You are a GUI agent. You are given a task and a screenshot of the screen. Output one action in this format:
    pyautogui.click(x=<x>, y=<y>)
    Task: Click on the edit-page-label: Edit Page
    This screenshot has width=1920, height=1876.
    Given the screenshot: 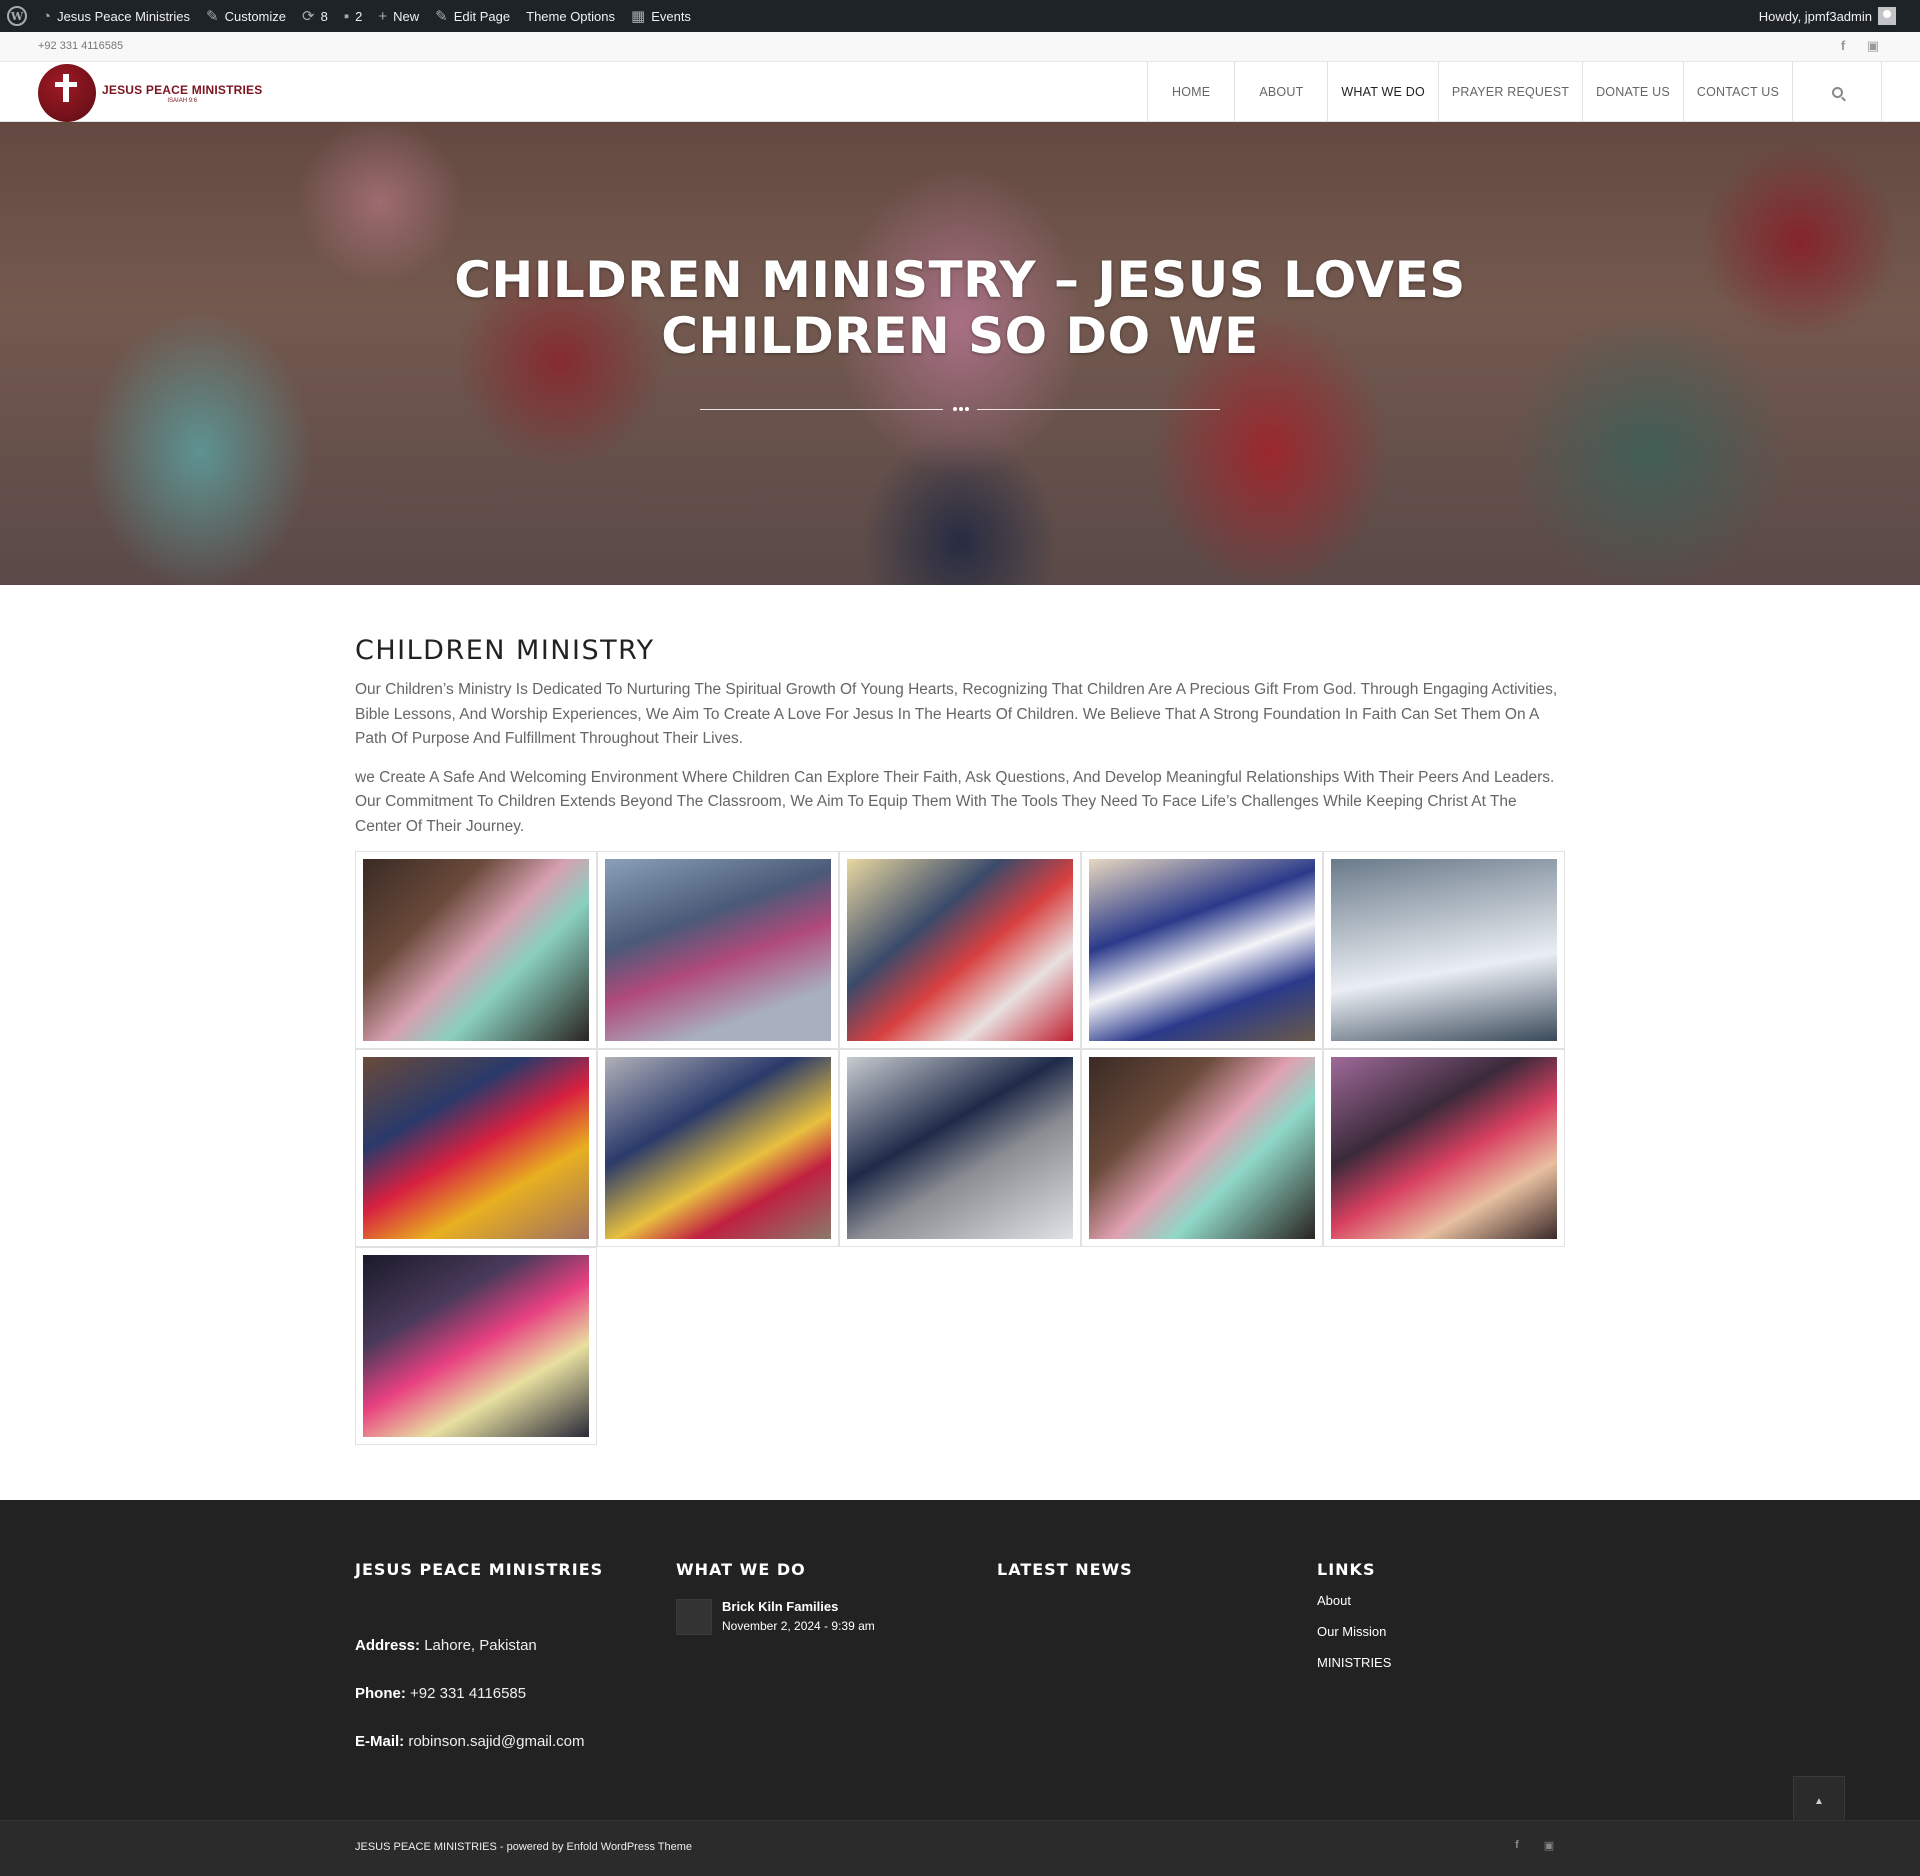 What is the action you would take?
    pyautogui.click(x=482, y=16)
    